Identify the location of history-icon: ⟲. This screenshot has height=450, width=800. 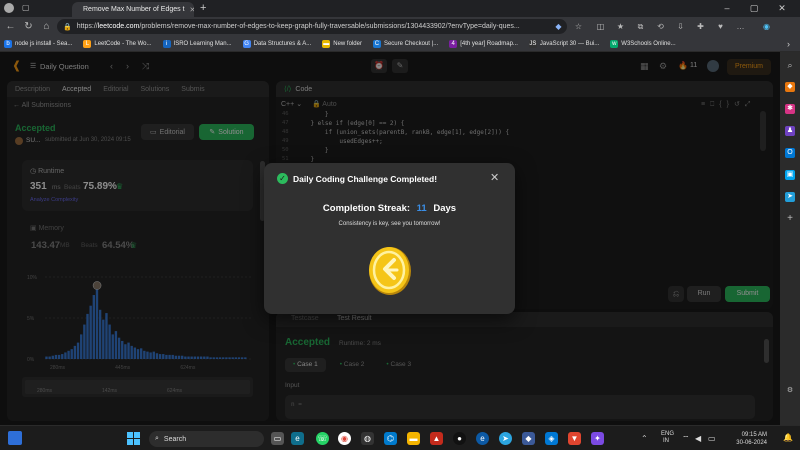
(660, 26).